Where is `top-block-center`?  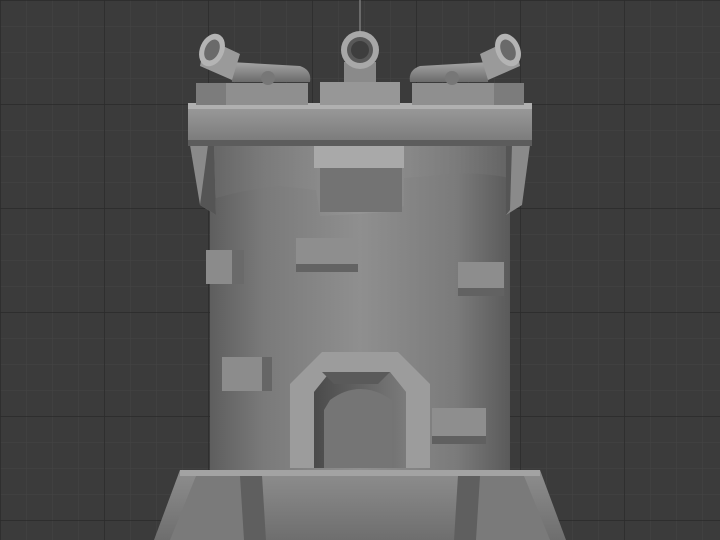
top-block-center is located at coordinates (360, 93).